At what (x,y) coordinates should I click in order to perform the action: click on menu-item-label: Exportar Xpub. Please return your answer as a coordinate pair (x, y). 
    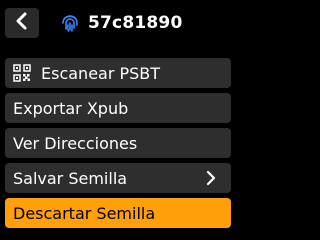
    Looking at the image, I should click on (71, 108).